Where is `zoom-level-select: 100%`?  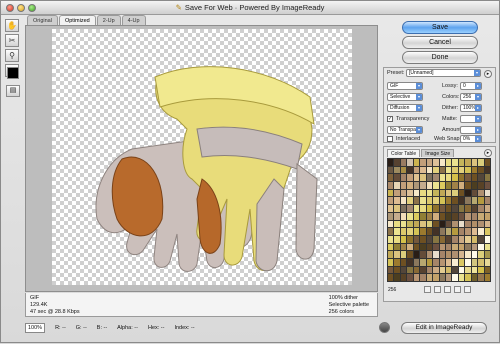 zoom-level-select: 100% is located at coordinates (35, 328).